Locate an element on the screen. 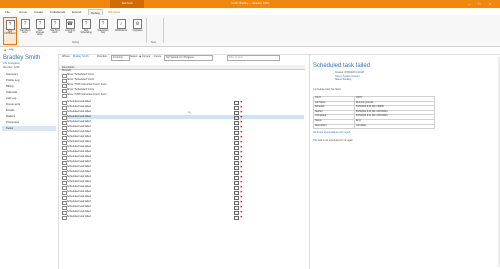  maximize-icon: □ is located at coordinates (479, 3).